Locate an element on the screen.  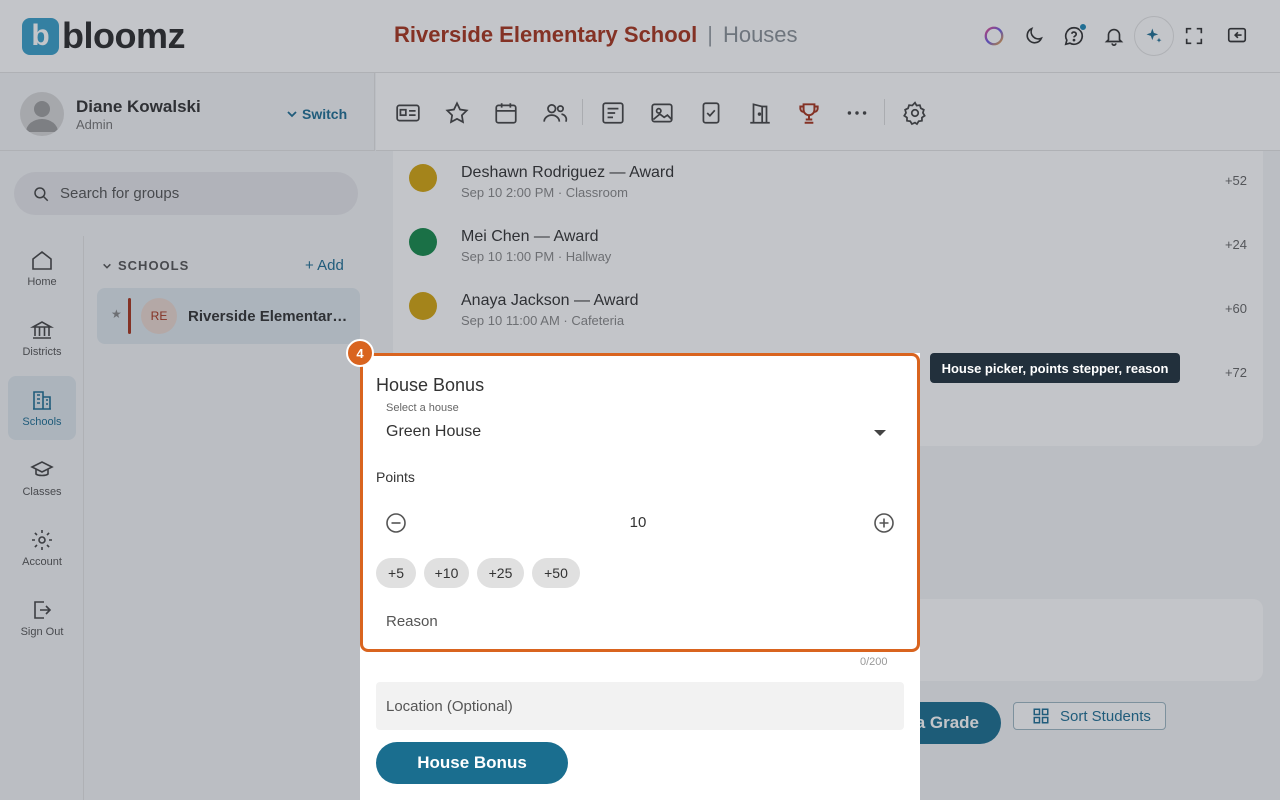
location-input: Location (Optional) is located at coordinates (640, 706).